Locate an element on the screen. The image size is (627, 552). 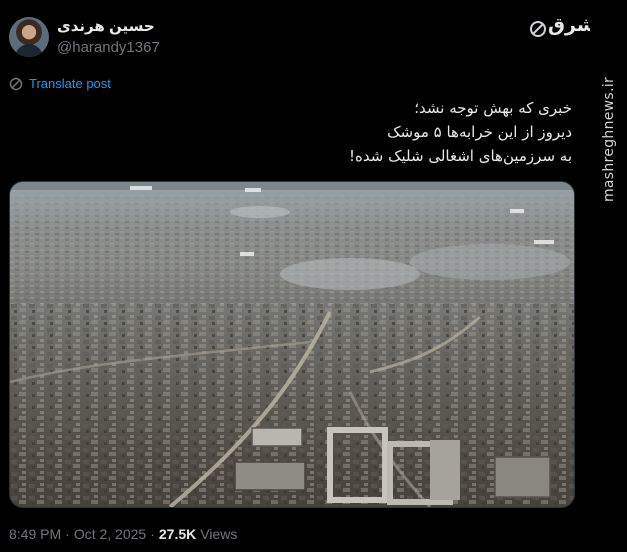
tweet-date: Oct 2, 2025 is located at coordinates (110, 534).